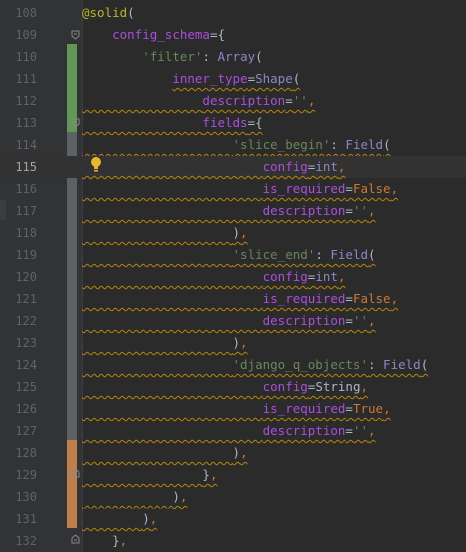  I want to click on code-text: @solid(, so click(108, 13).